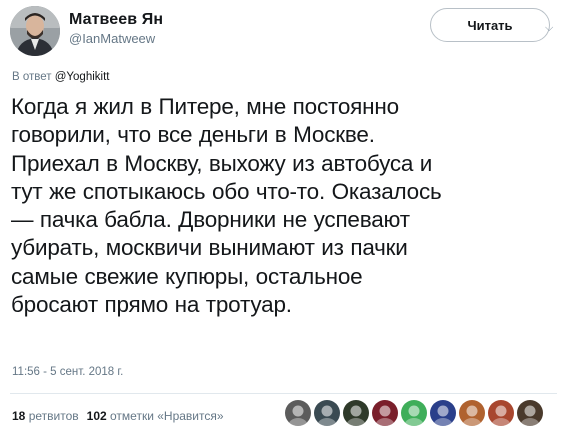 The image size is (567, 441). Describe the element at coordinates (19, 416) in the screenshot. I see `retweets-count: 18` at that location.